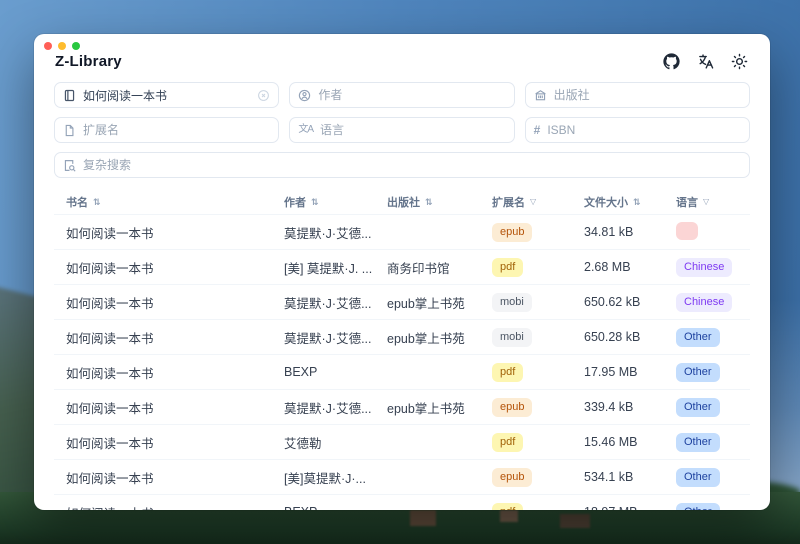 The width and height of the screenshot is (800, 544). I want to click on language-search-field: 文A, so click(402, 130).